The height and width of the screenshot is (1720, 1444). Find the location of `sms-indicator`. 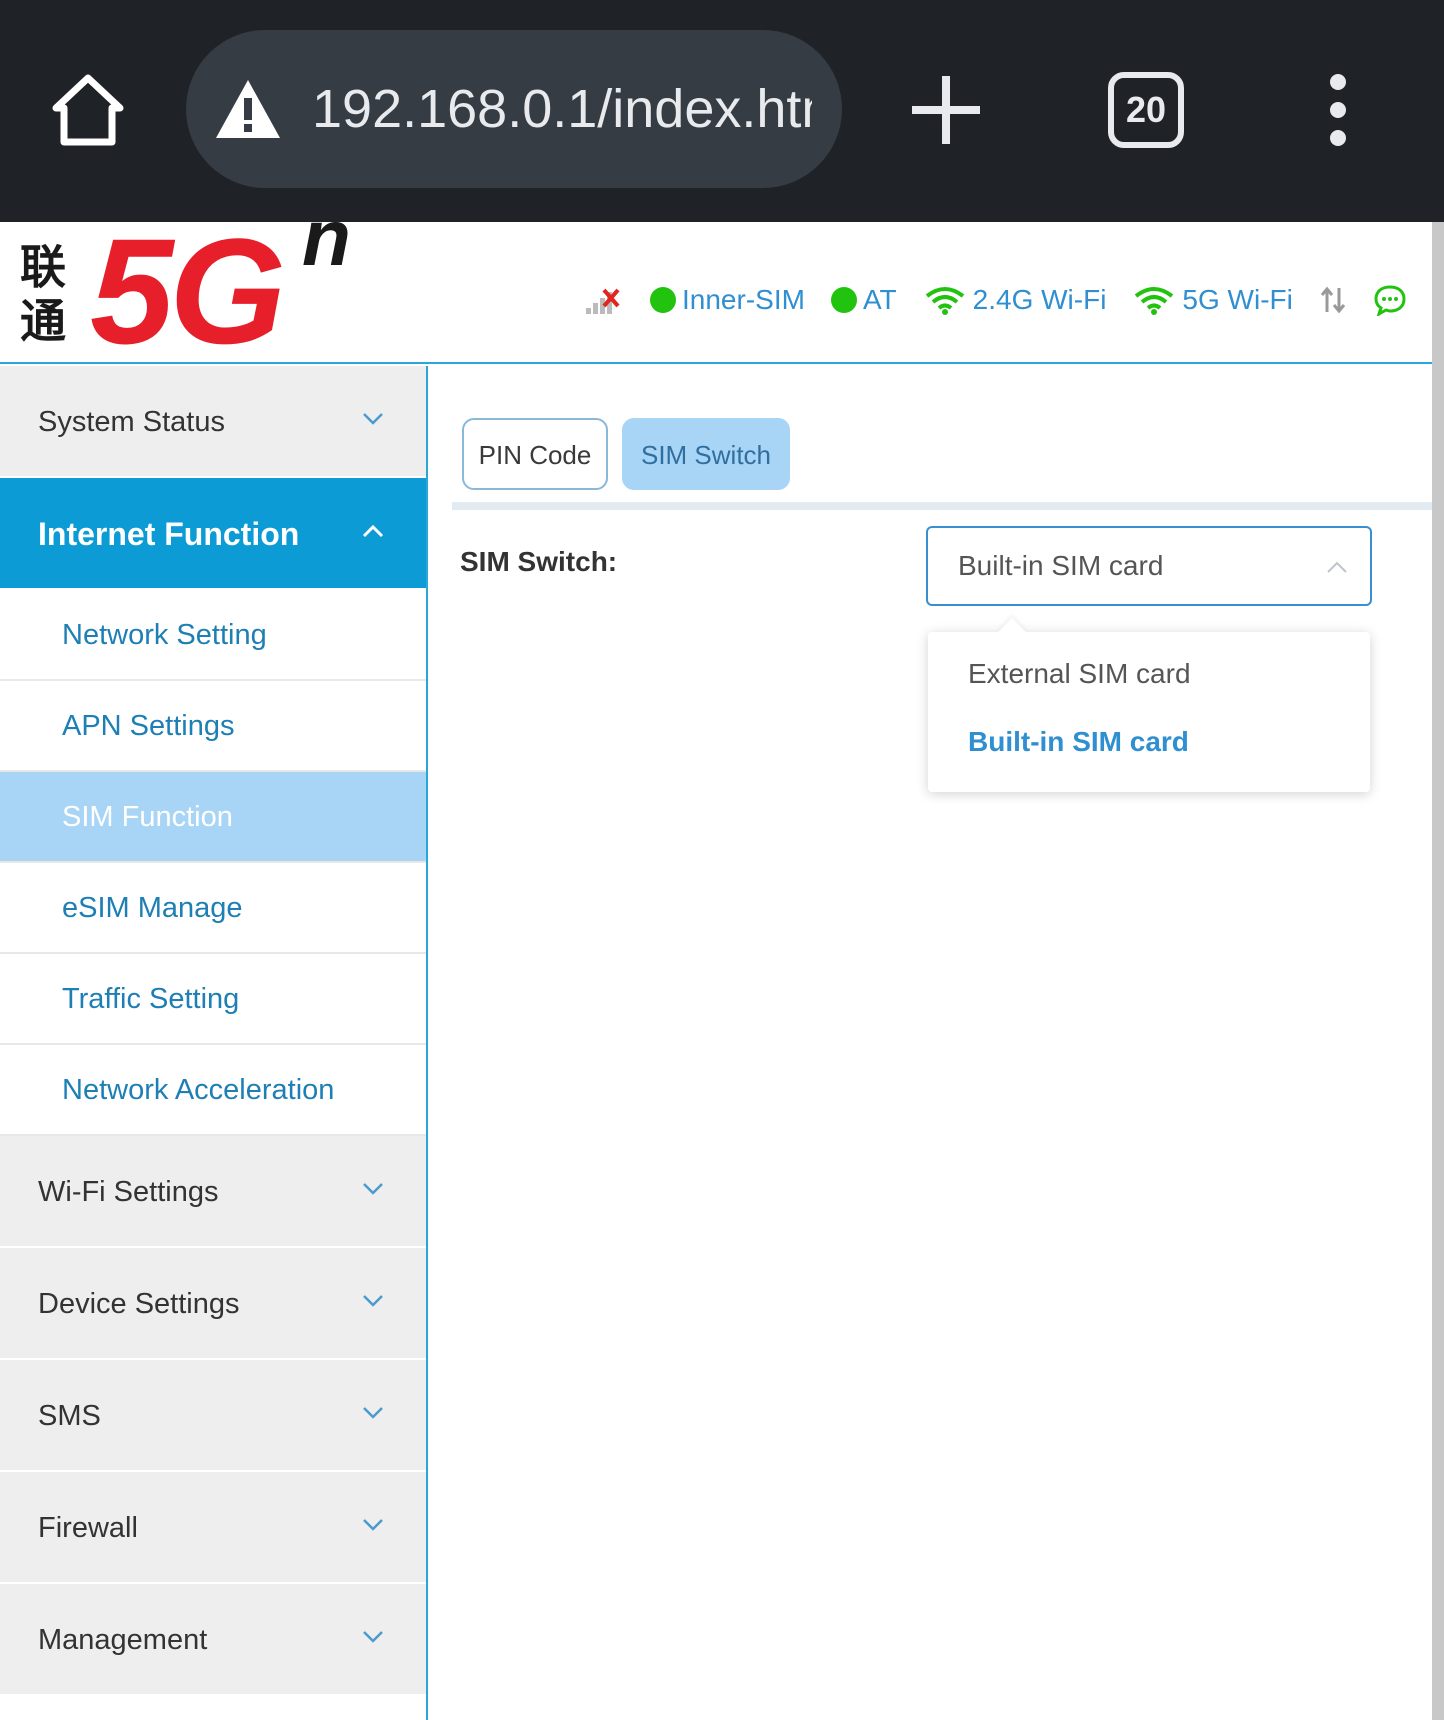

sms-indicator is located at coordinates (1390, 300).